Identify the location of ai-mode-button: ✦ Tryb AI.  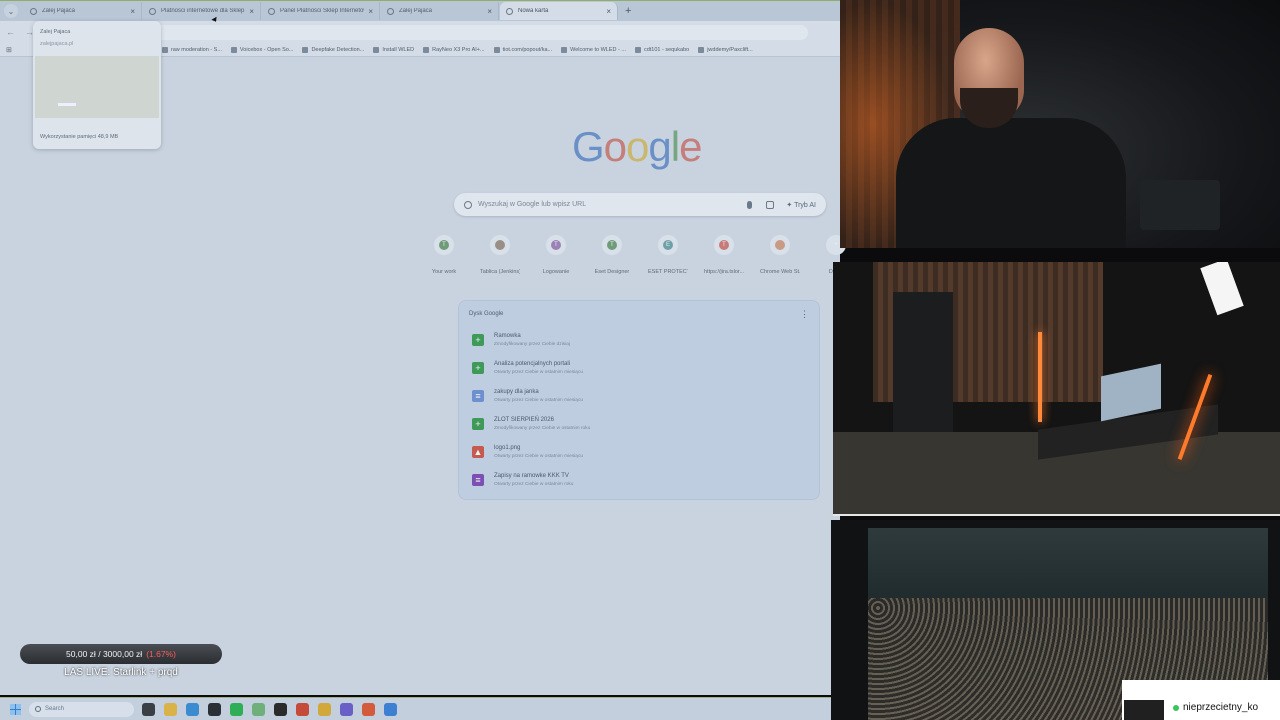
(801, 205).